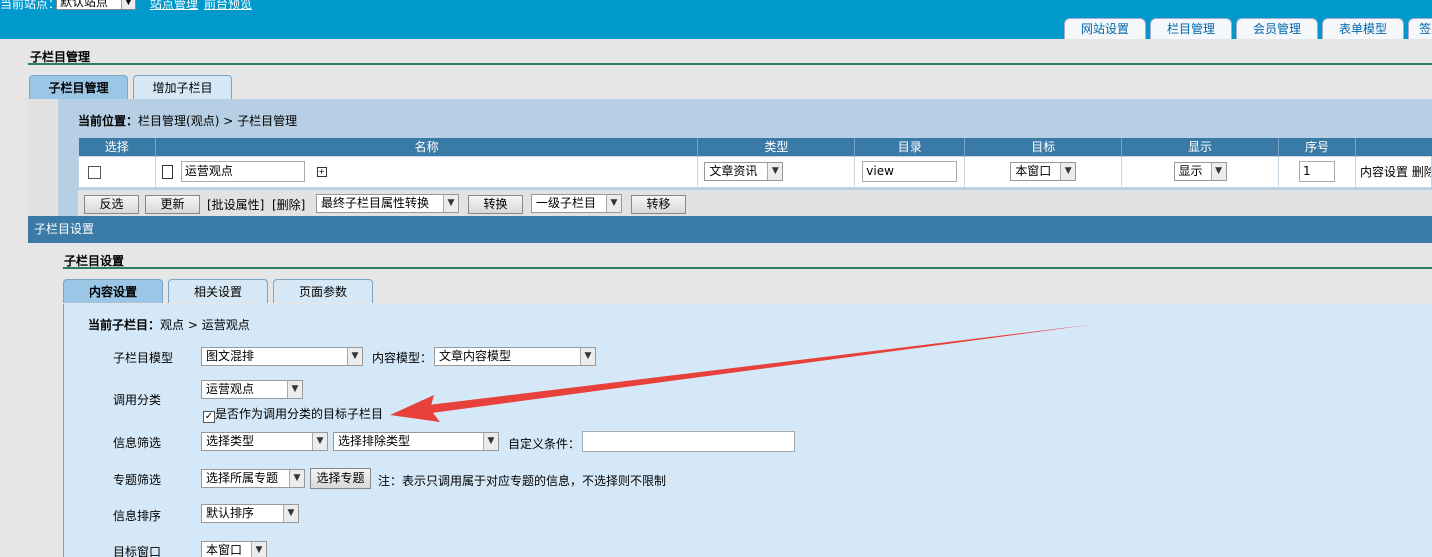 Image resolution: width=1432 pixels, height=557 pixels. What do you see at coordinates (1363, 28) in the screenshot?
I see `tab-form-model: 表单模型` at bounding box center [1363, 28].